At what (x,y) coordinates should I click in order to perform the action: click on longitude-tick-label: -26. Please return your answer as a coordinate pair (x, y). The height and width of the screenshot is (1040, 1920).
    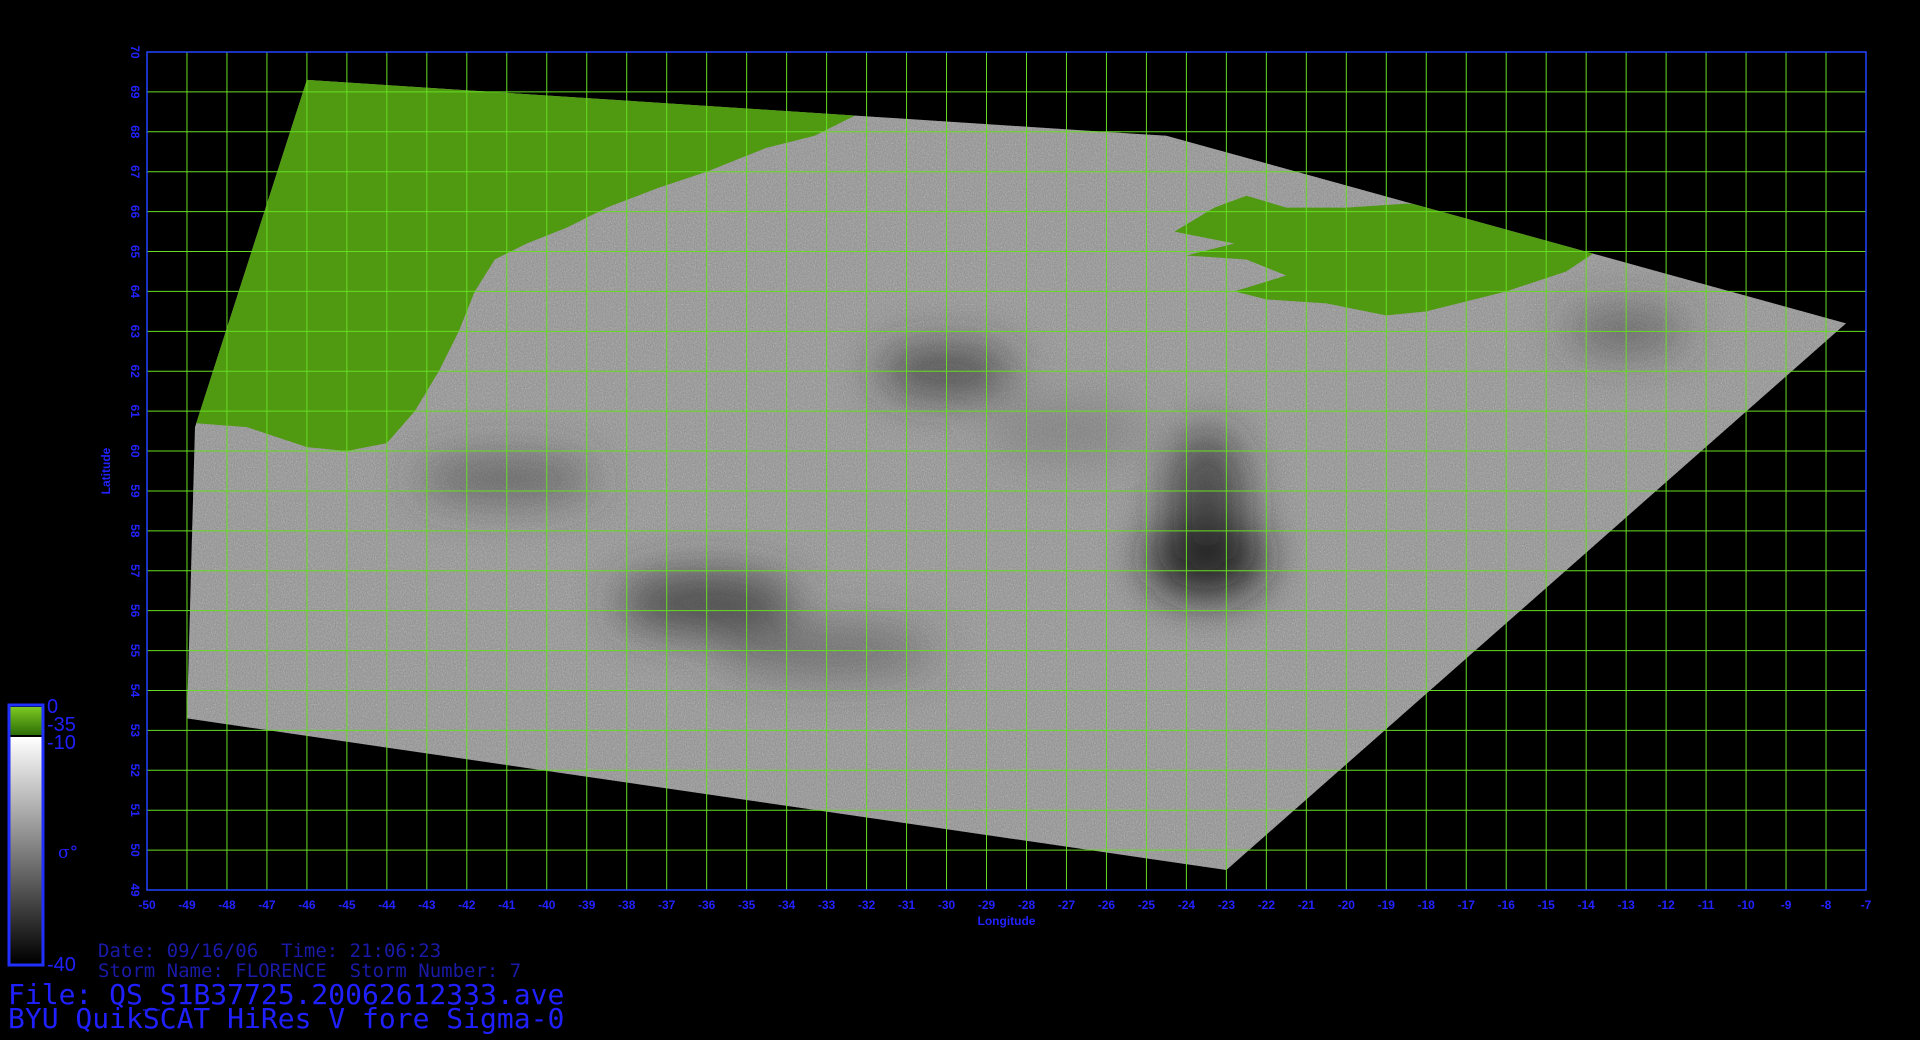
    Looking at the image, I should click on (1107, 905).